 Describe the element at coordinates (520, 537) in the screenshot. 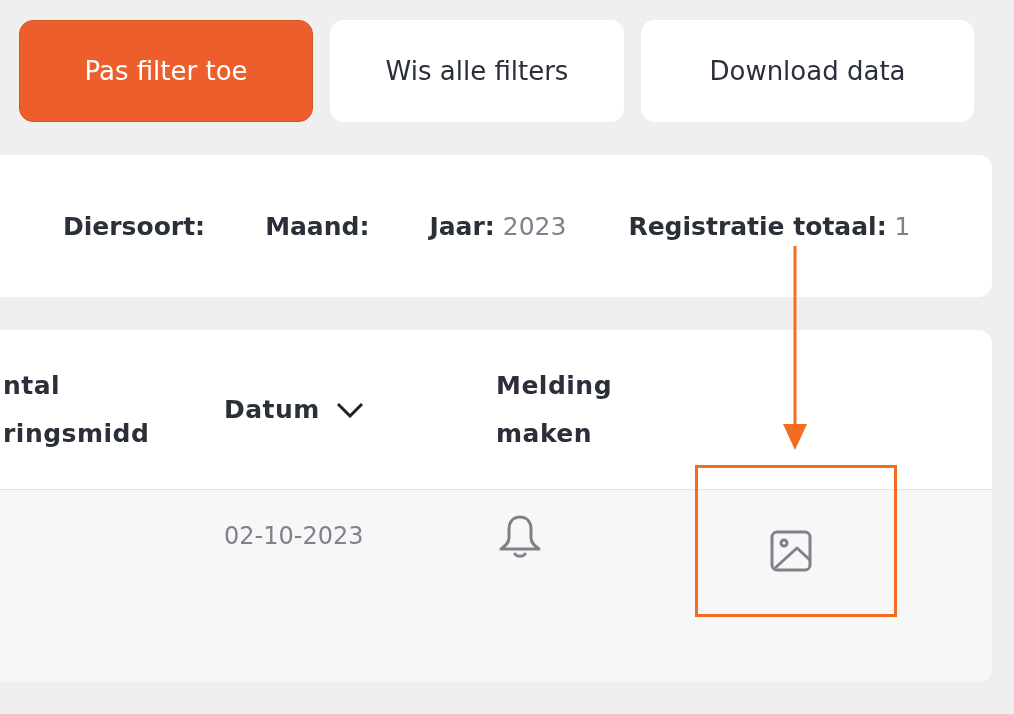

I see `bell-icon` at that location.